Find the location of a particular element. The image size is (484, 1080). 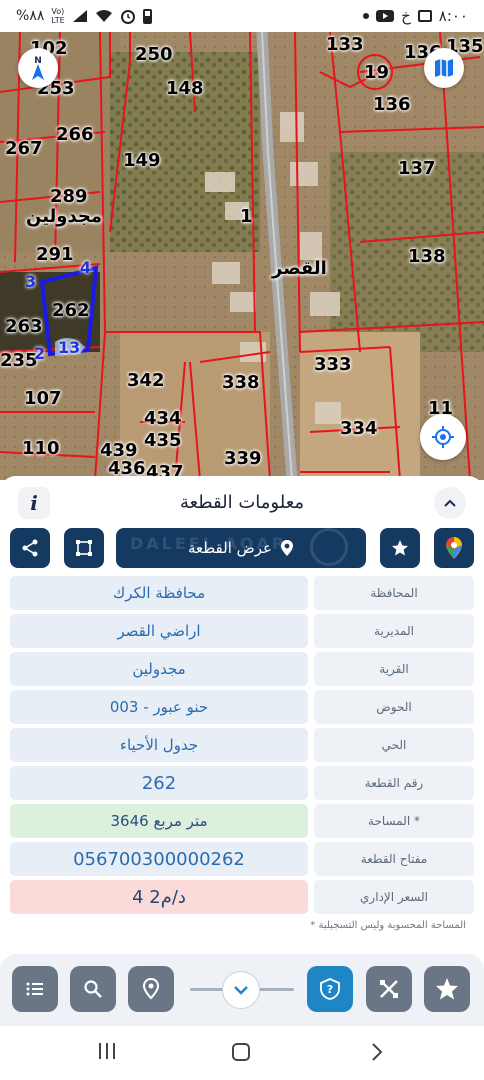

wifi-icon is located at coordinates (103, 16).